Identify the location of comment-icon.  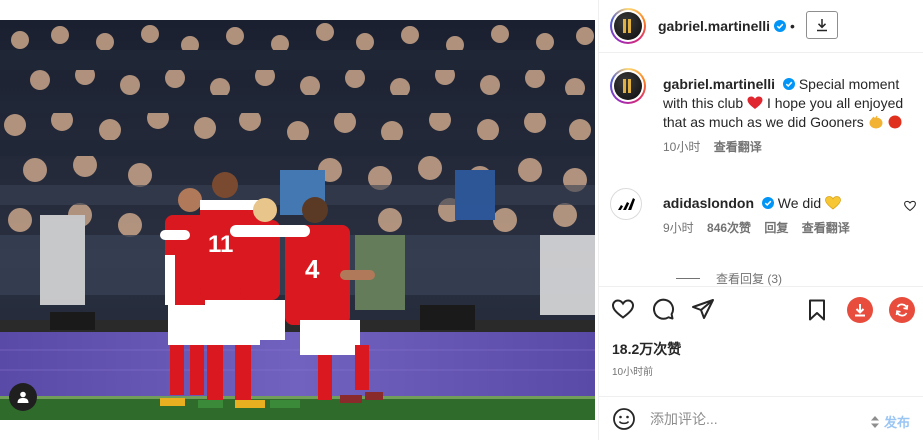
(663, 309).